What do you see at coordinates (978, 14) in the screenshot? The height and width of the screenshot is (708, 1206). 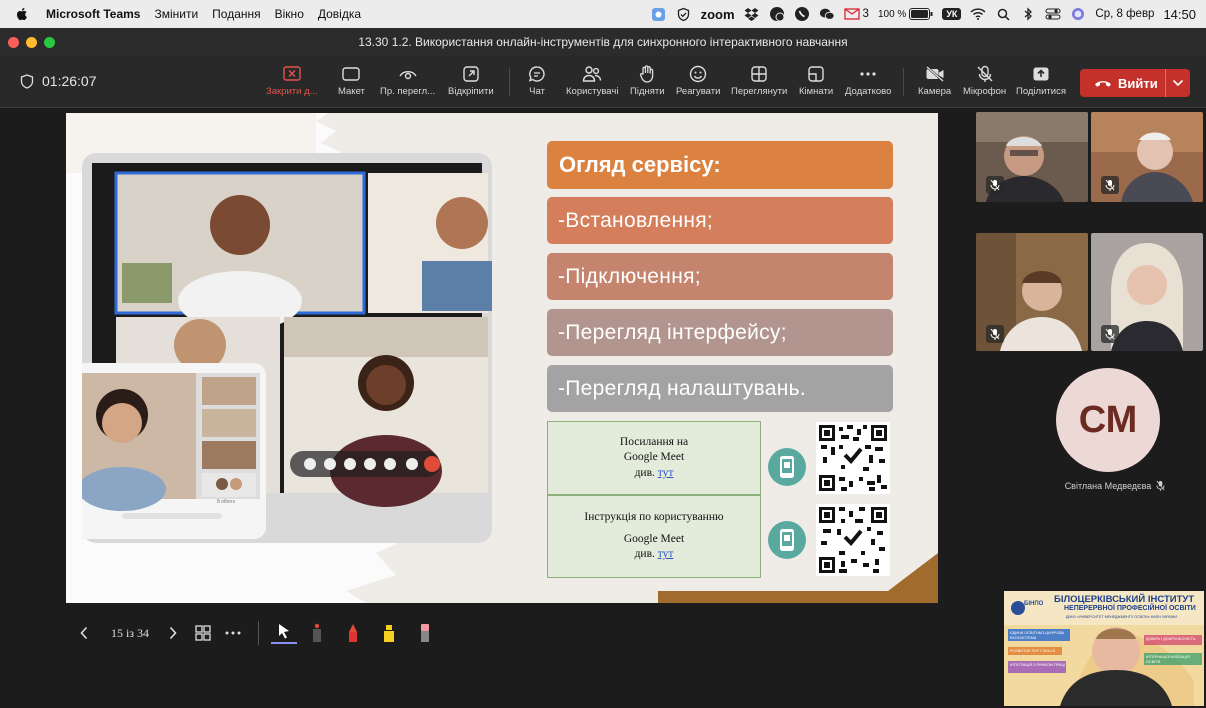 I see `wifi-icon` at bounding box center [978, 14].